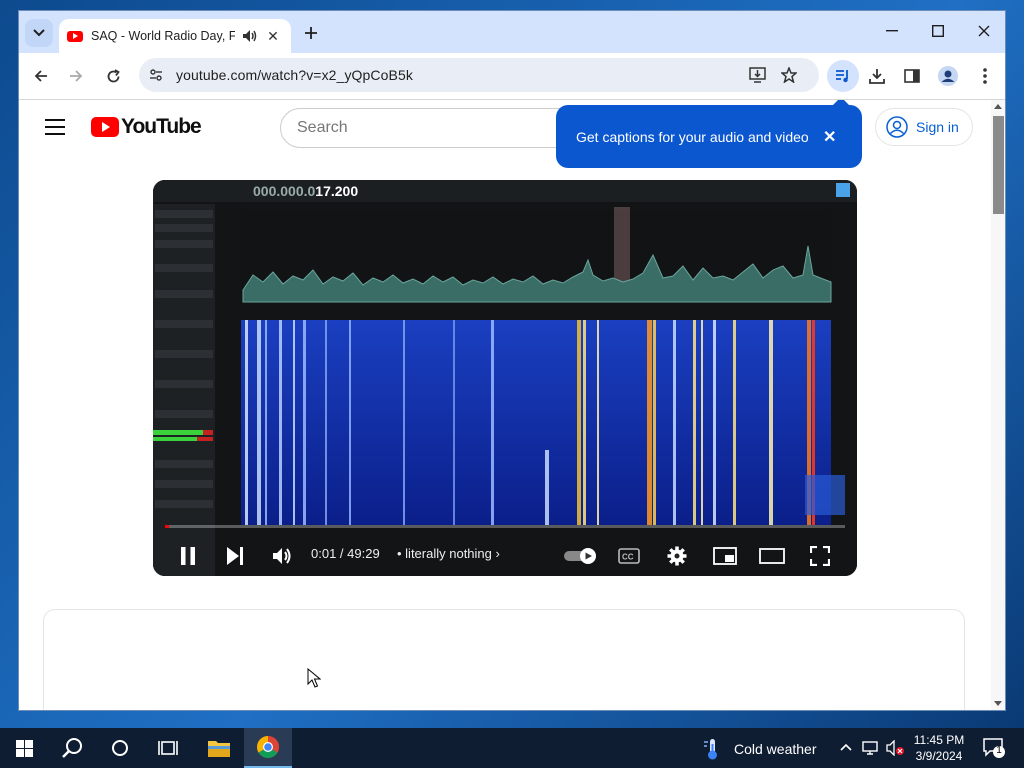 Image resolution: width=1024 pixels, height=768 pixels. I want to click on start-button, so click(24, 748).